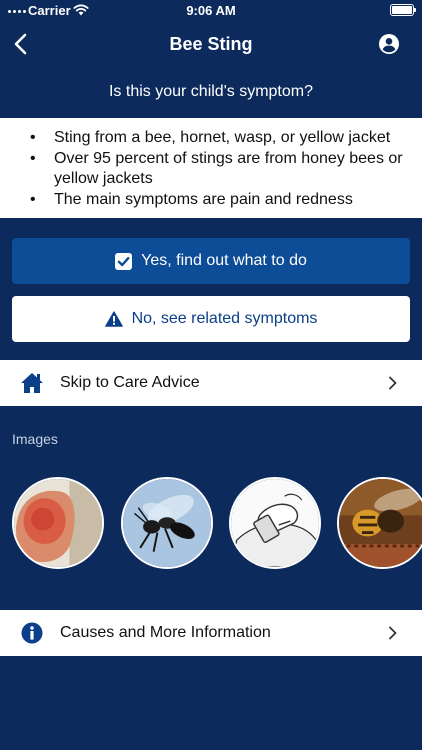 This screenshot has height=750, width=422. I want to click on sting-skin-image, so click(58, 523).